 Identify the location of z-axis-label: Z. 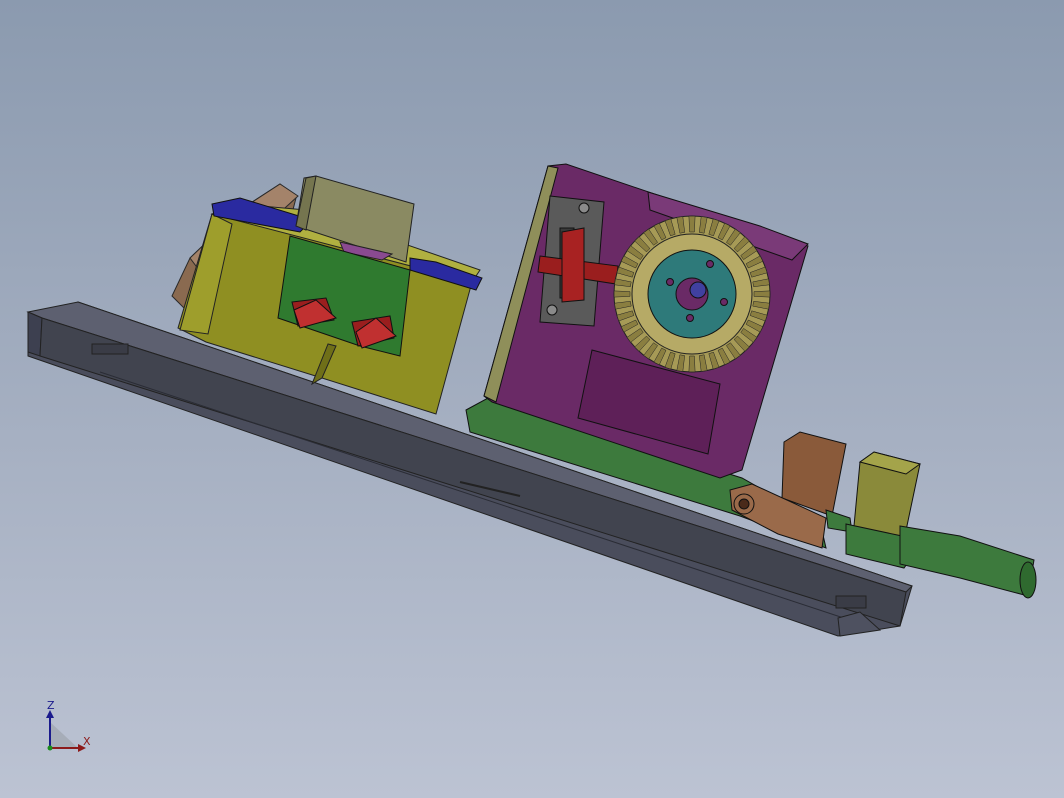
(51, 705).